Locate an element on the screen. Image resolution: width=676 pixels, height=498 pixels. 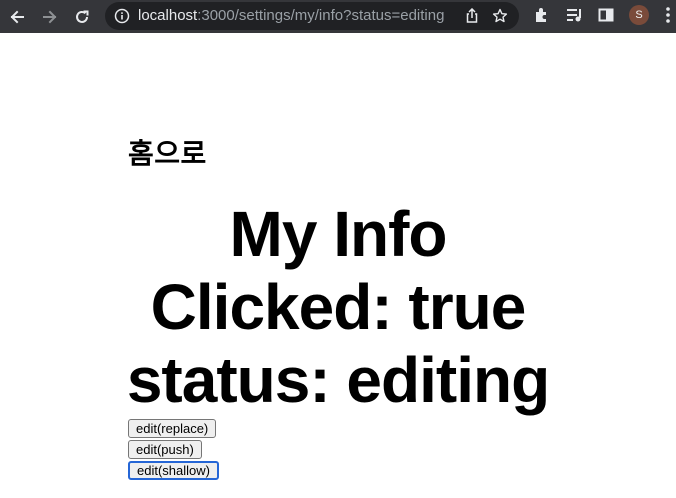
share-icon is located at coordinates (472, 18).